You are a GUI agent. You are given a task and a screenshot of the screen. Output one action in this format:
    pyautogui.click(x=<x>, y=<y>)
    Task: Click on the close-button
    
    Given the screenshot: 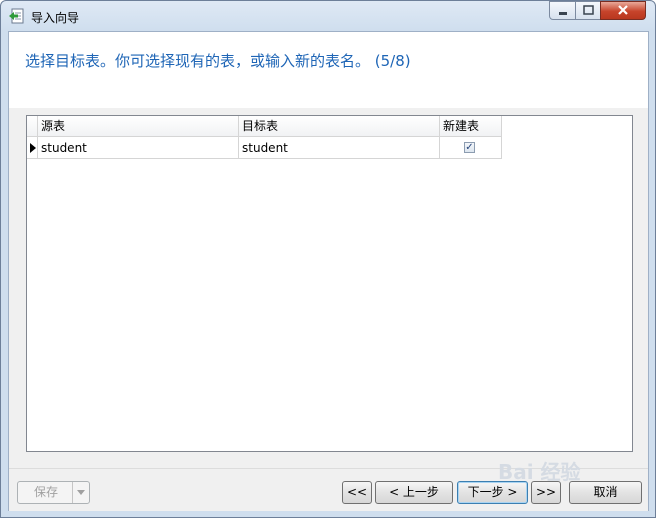 What is the action you would take?
    pyautogui.click(x=623, y=10)
    